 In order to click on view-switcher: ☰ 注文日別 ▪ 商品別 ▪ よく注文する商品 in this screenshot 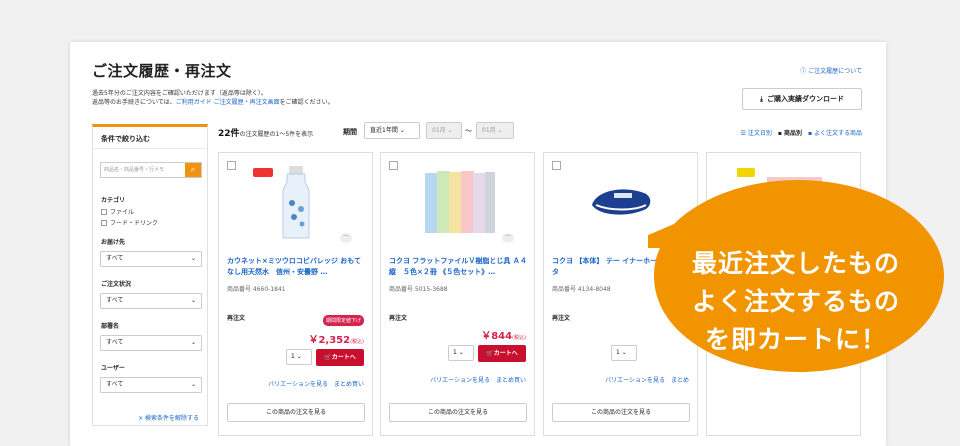, I will do `click(801, 132)`.